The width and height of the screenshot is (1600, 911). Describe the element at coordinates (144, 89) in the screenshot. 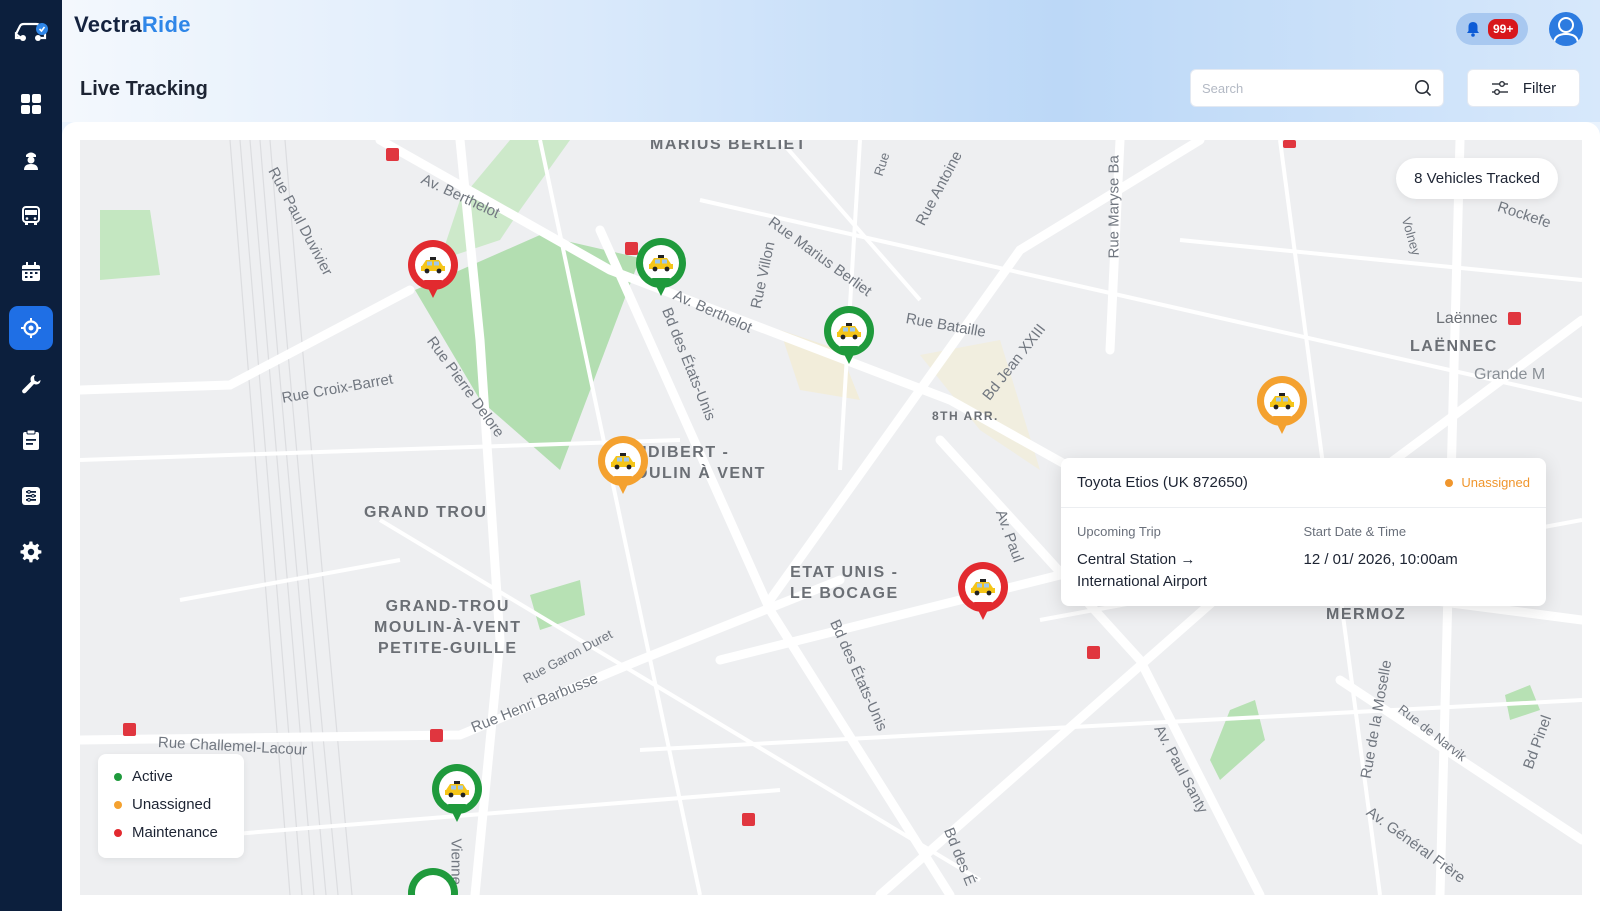

I see `page-title: Live Tracking` at that location.